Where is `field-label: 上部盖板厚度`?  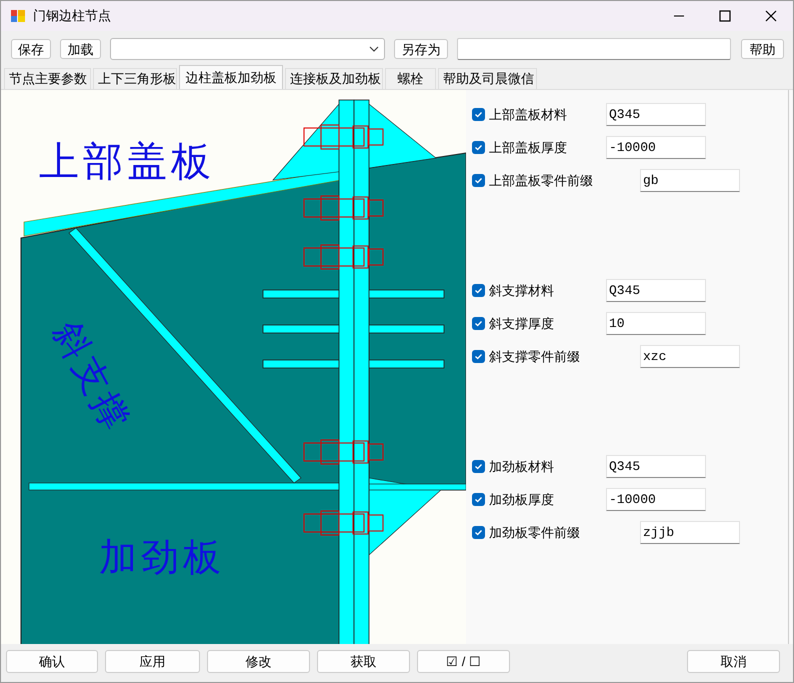 field-label: 上部盖板厚度 is located at coordinates (528, 147).